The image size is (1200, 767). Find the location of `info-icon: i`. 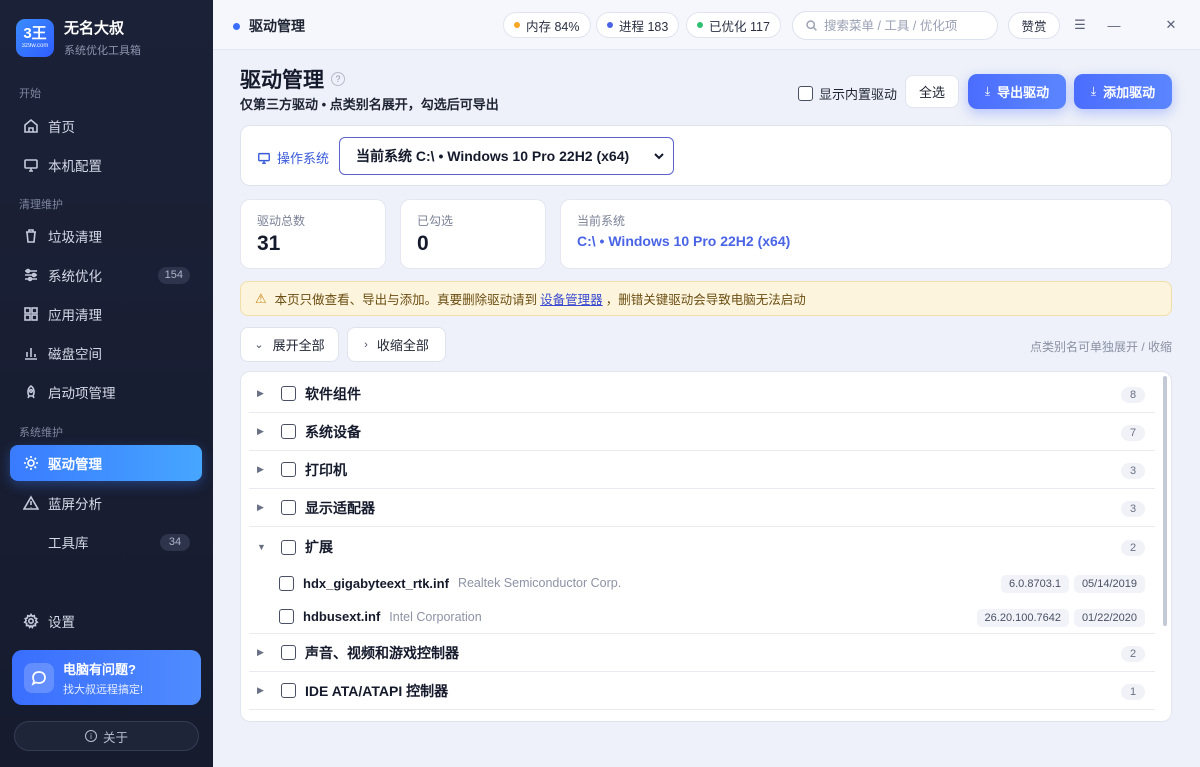

info-icon: i is located at coordinates (90, 736).